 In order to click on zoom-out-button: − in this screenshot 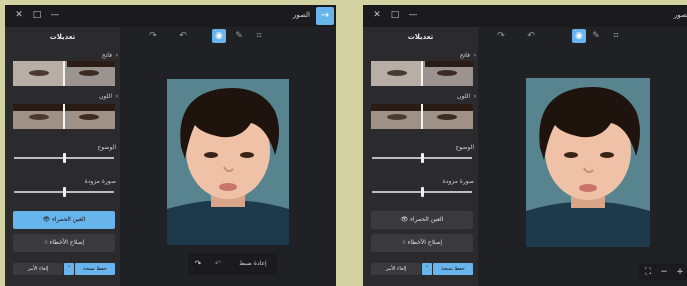, I will do `click(664, 272)`.